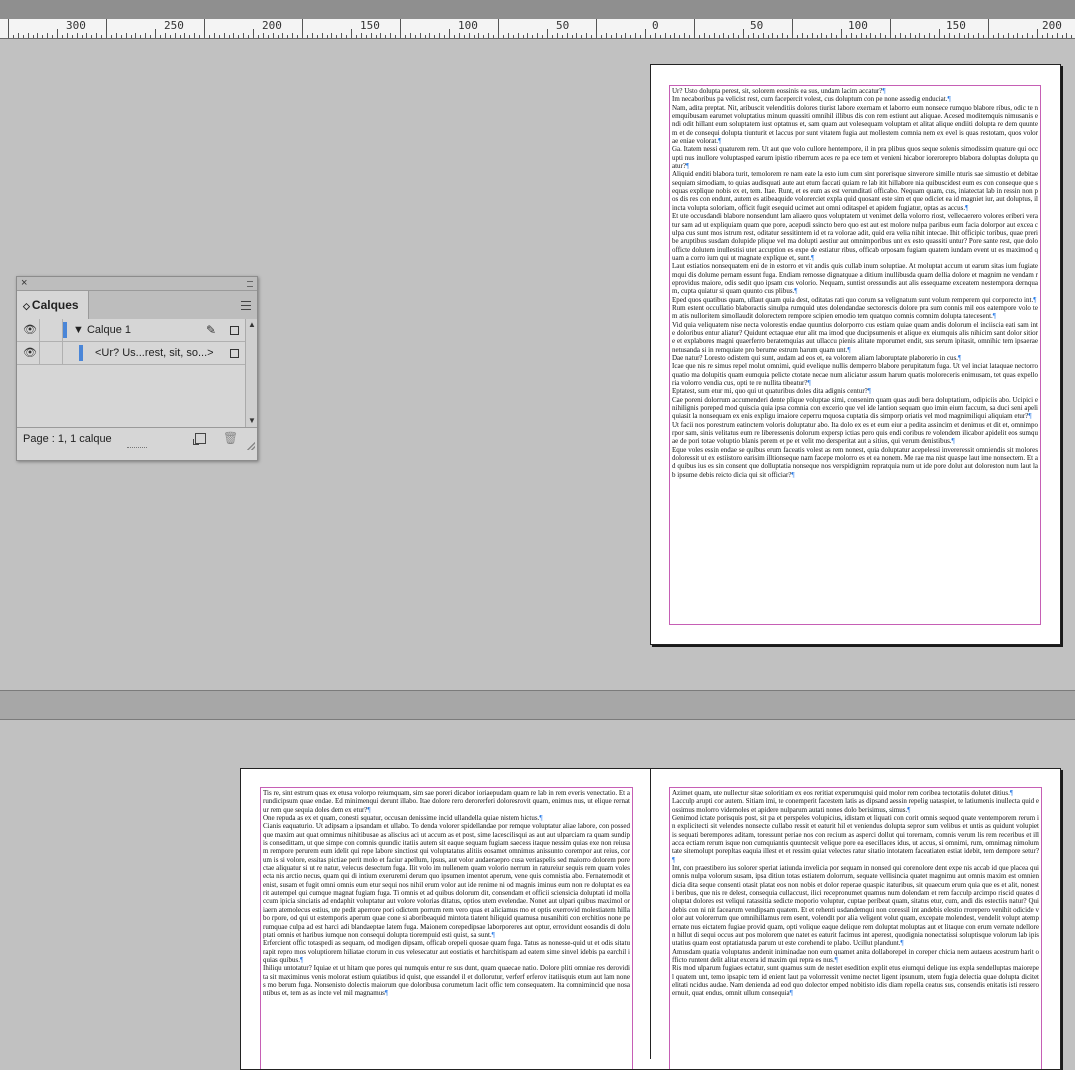 This screenshot has height=1070, width=1075. Describe the element at coordinates (26, 306) in the screenshot. I see `tab-arrows-icon: ◇` at that location.